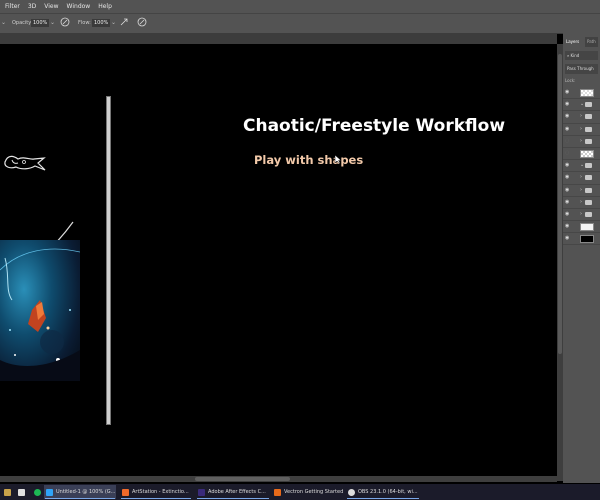 This screenshot has height=500, width=600. What do you see at coordinates (581, 69) in the screenshot?
I see `blend-mode-select: Pass Through` at bounding box center [581, 69].